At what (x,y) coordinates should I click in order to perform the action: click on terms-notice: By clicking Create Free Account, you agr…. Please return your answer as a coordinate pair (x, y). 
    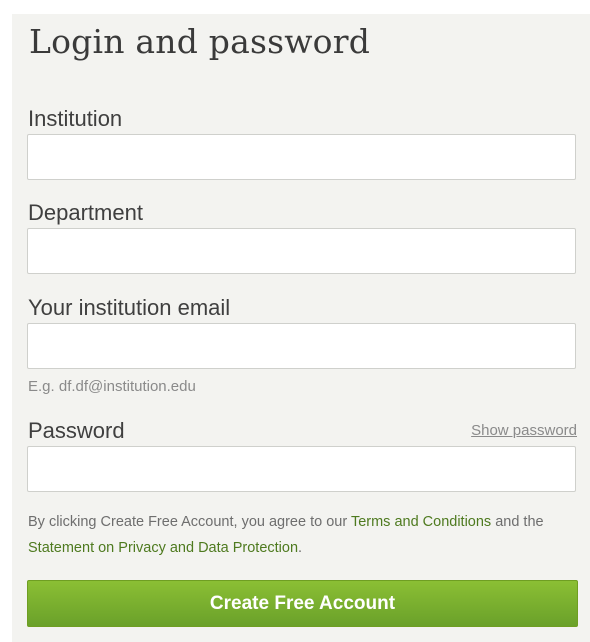
    Looking at the image, I should click on (304, 535).